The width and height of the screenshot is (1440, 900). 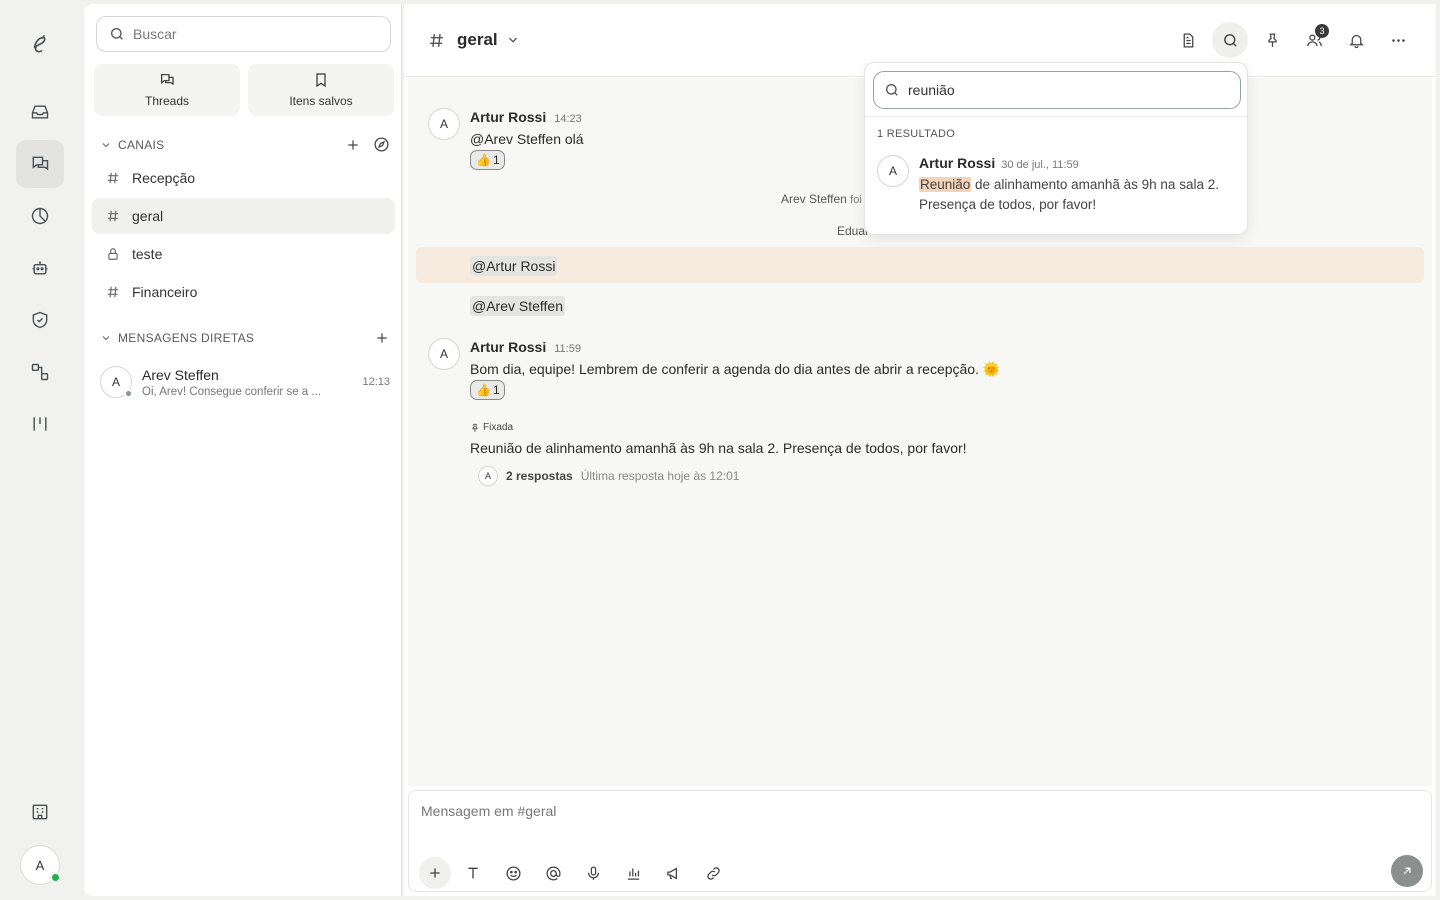 I want to click on send-icon, so click(x=1407, y=871).